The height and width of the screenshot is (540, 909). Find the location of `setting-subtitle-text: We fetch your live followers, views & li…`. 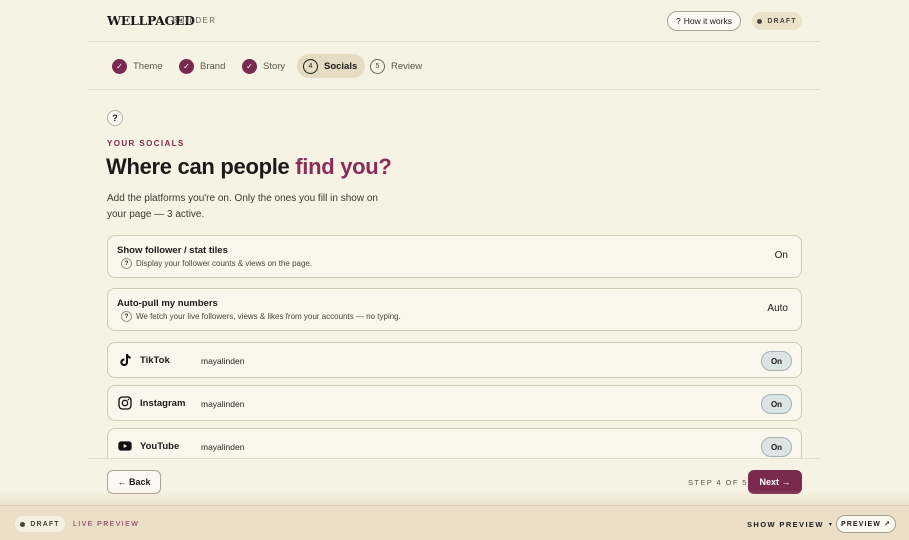

setting-subtitle-text: We fetch your live followers, views & li… is located at coordinates (268, 316).